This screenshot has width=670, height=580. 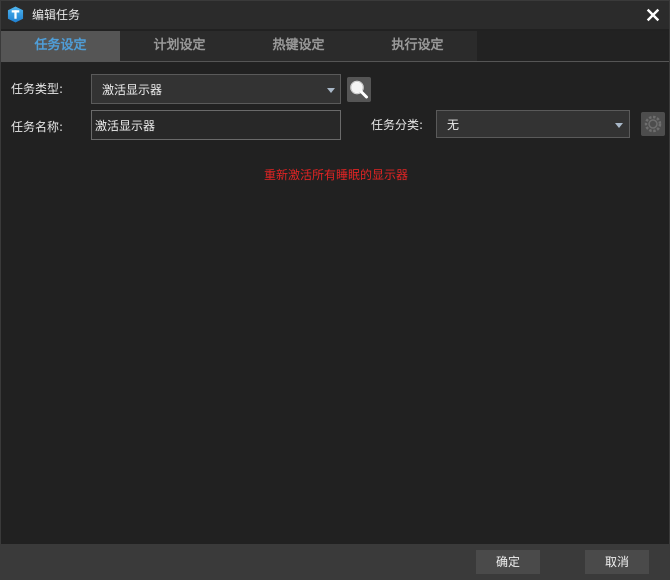 I want to click on tab-execution-settings: 执行设定, so click(x=417, y=46).